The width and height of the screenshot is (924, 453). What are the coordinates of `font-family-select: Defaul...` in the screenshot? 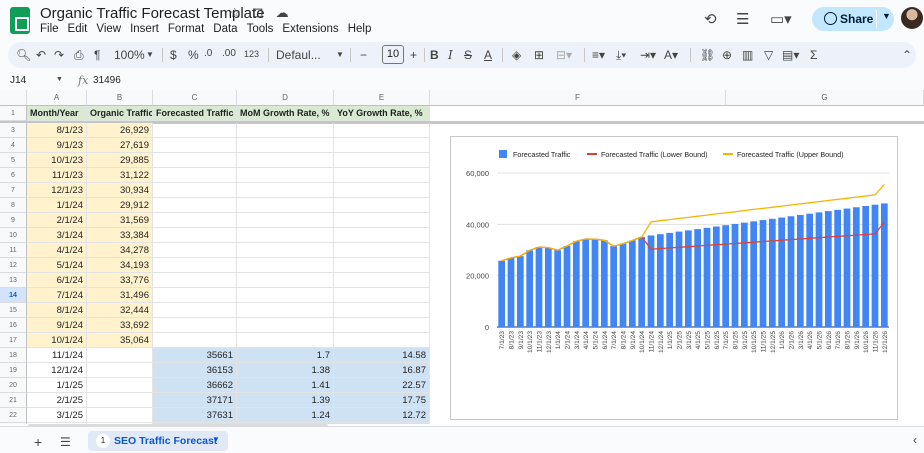 It's located at (298, 55).